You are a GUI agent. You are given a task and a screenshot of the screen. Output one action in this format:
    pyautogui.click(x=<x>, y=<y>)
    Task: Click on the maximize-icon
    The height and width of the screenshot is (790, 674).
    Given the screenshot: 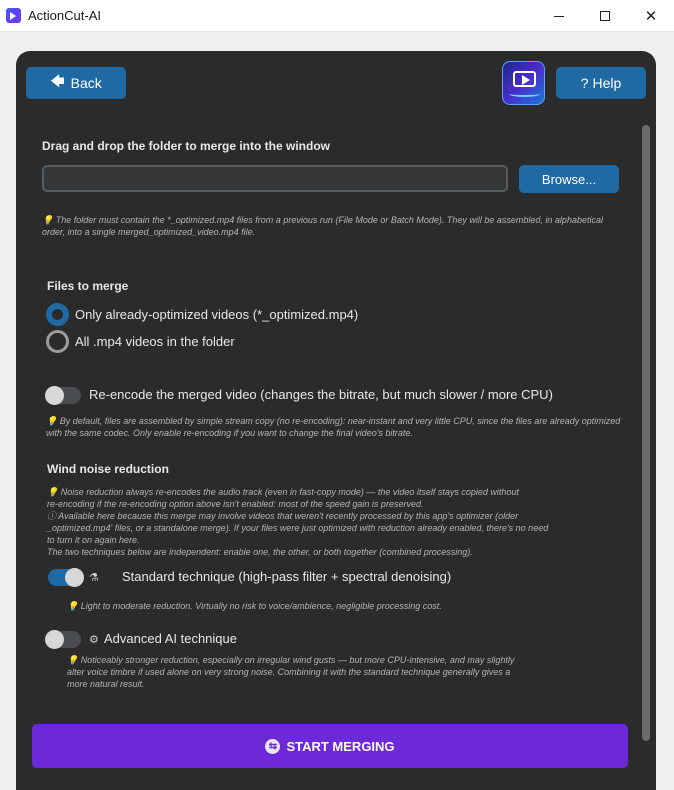 What is the action you would take?
    pyautogui.click(x=605, y=16)
    